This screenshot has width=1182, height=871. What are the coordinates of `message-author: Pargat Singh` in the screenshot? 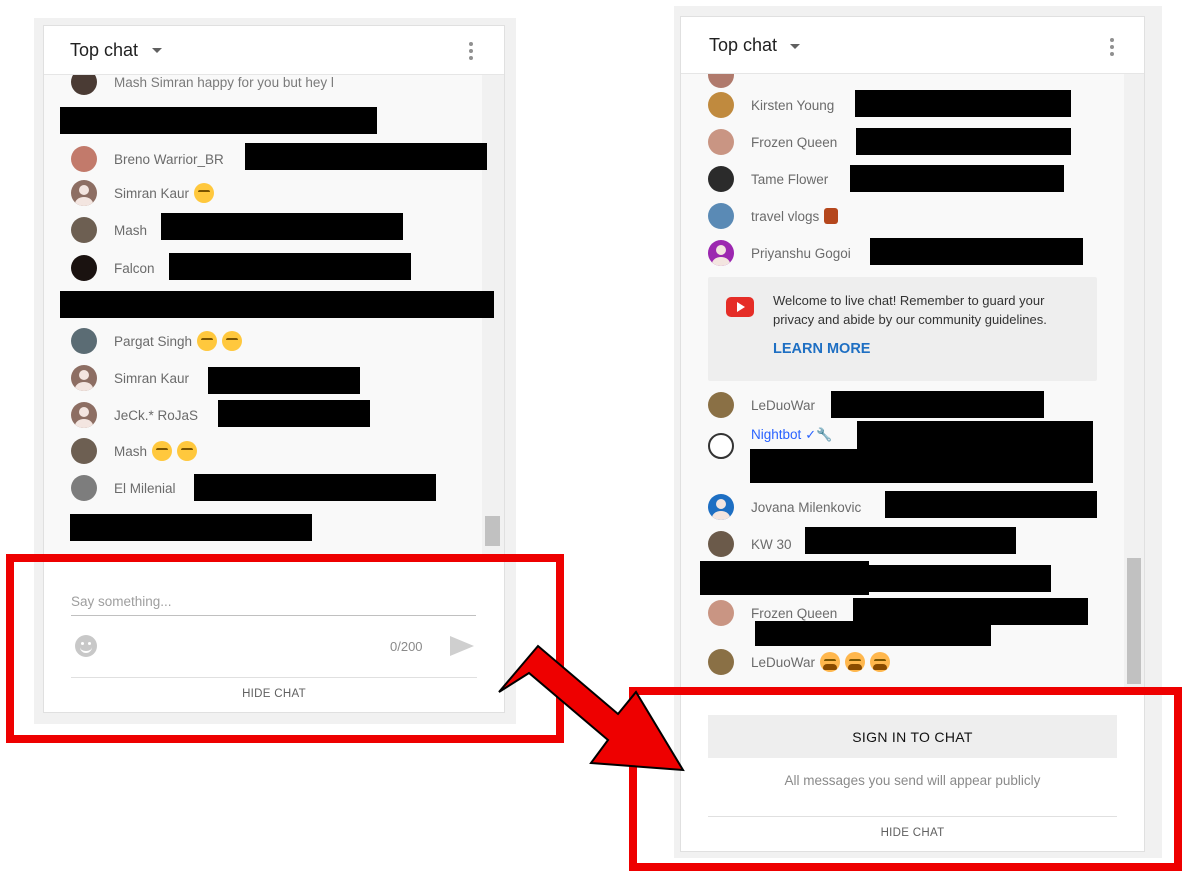 It's located at (153, 341).